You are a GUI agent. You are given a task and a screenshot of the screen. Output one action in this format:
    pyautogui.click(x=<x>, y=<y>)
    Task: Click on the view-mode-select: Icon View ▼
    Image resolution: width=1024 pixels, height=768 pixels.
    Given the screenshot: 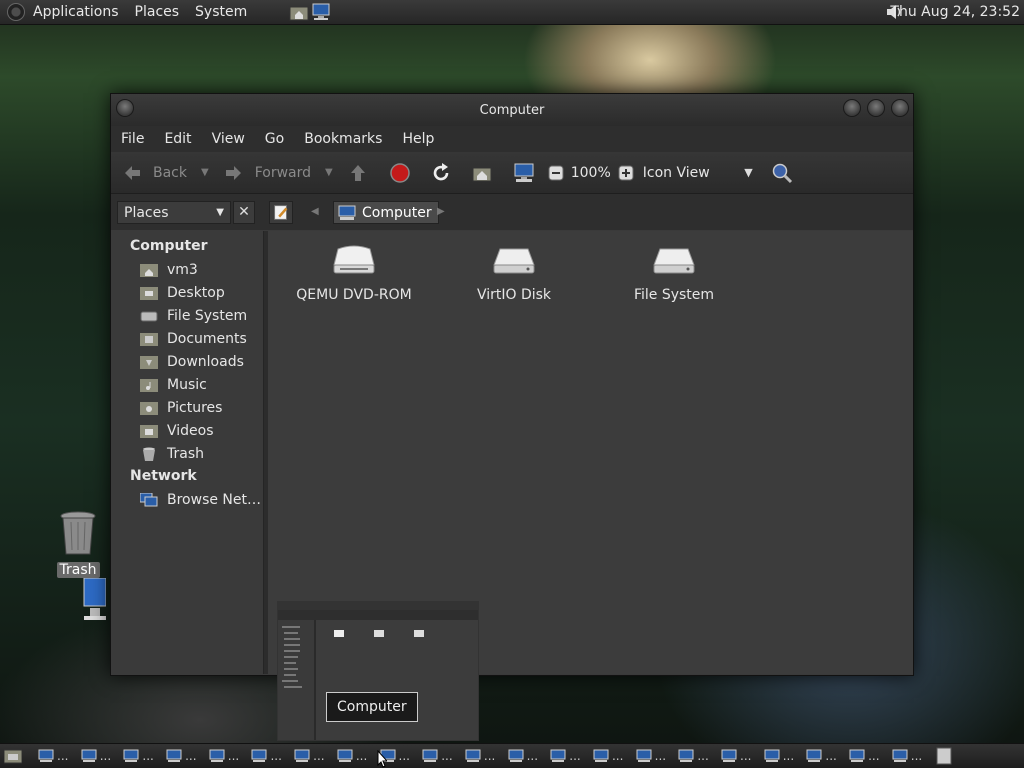 What is the action you would take?
    pyautogui.click(x=698, y=173)
    